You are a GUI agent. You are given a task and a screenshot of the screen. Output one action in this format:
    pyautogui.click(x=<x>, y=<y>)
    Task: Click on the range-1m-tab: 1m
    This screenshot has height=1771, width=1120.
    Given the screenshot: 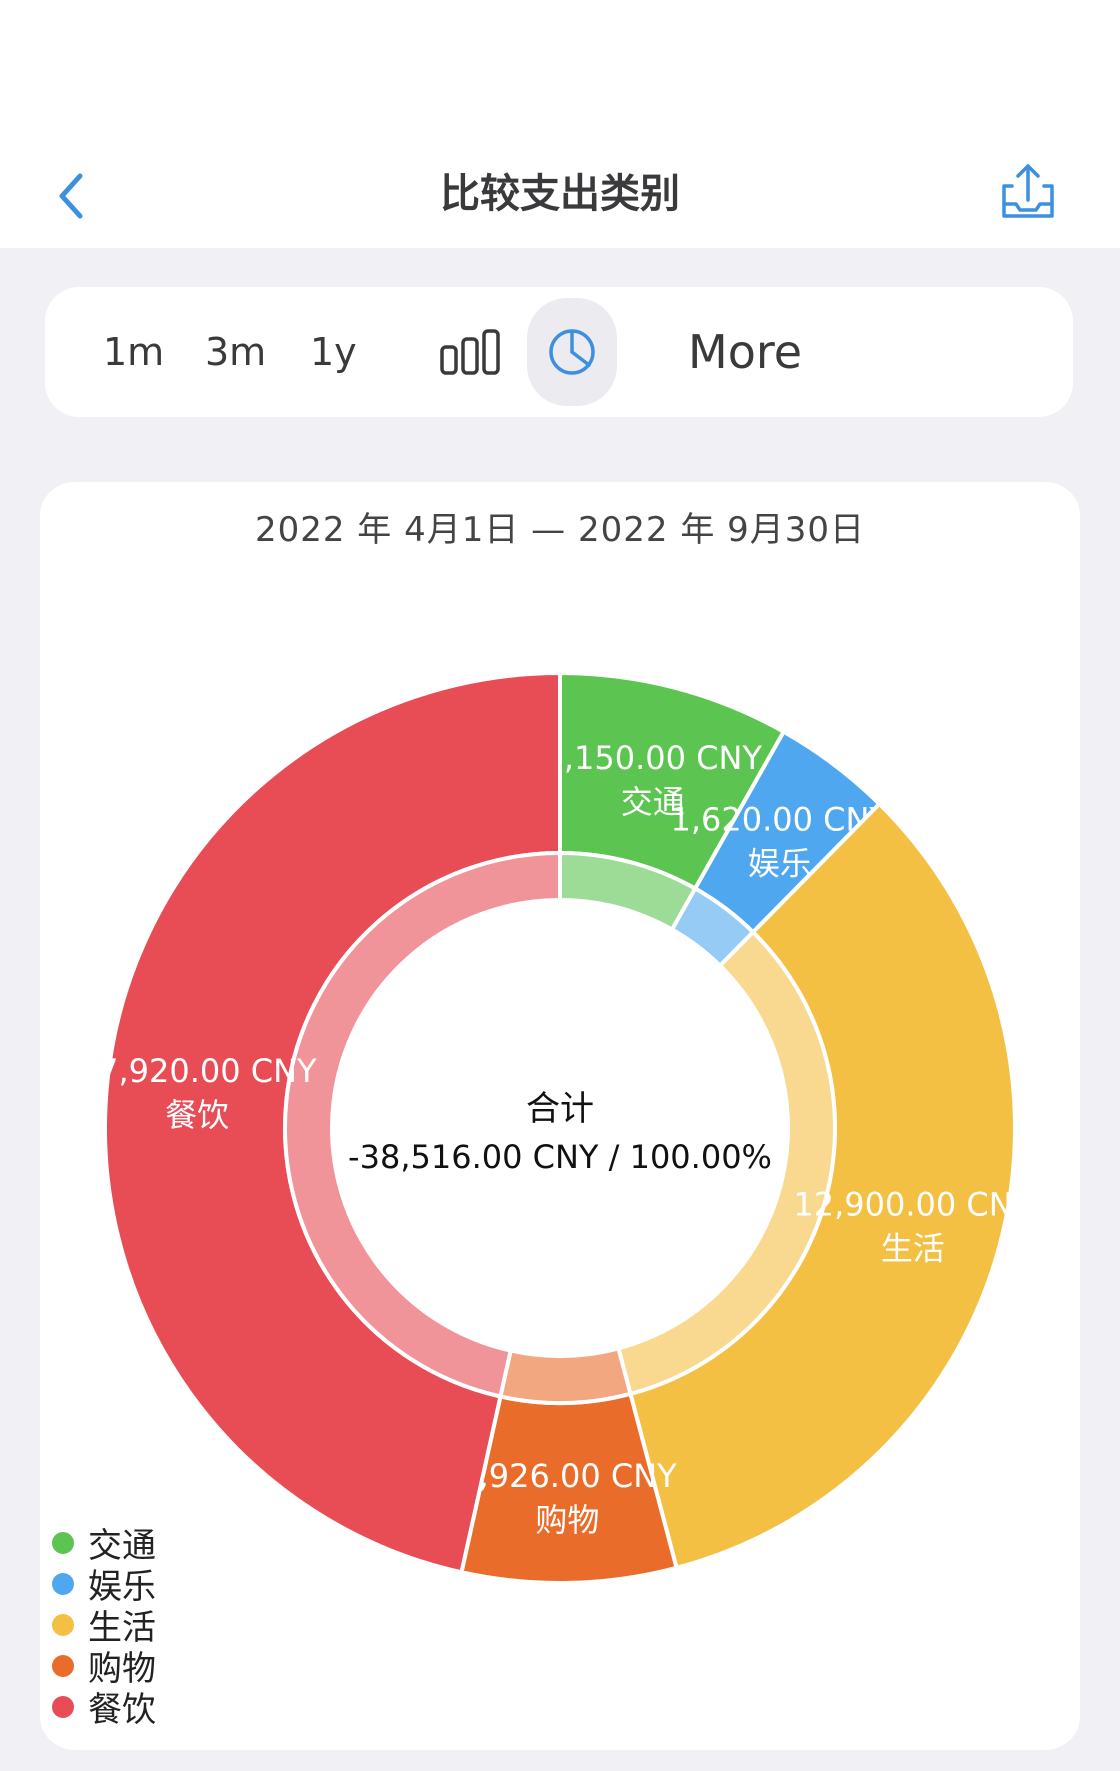 What is the action you would take?
    pyautogui.click(x=133, y=352)
    